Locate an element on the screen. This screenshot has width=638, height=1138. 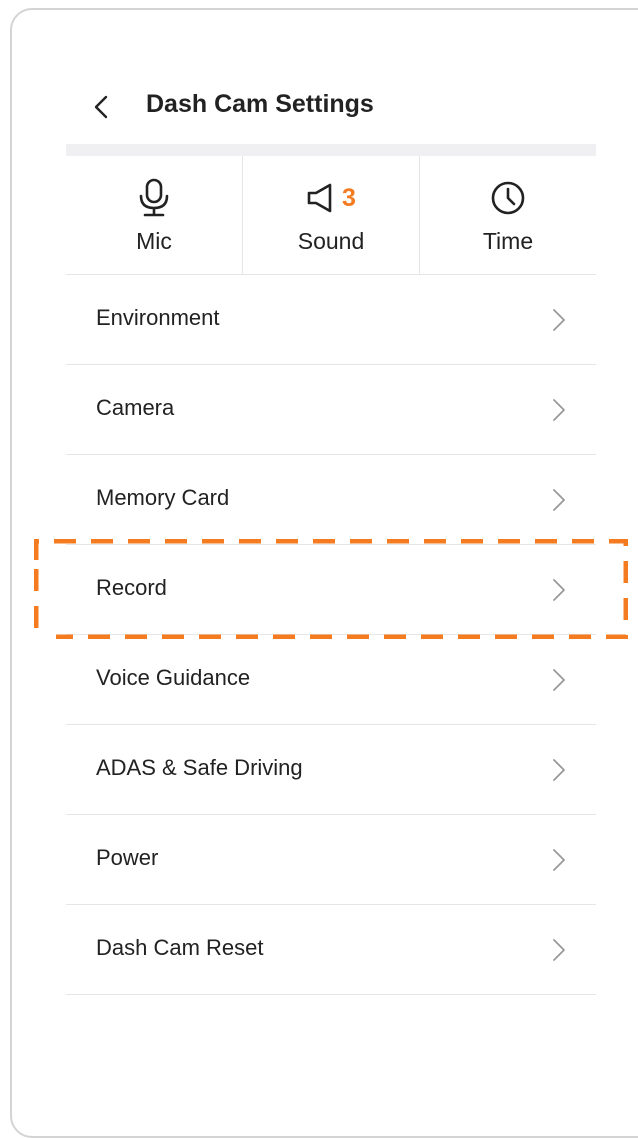
section-divider is located at coordinates (331, 150).